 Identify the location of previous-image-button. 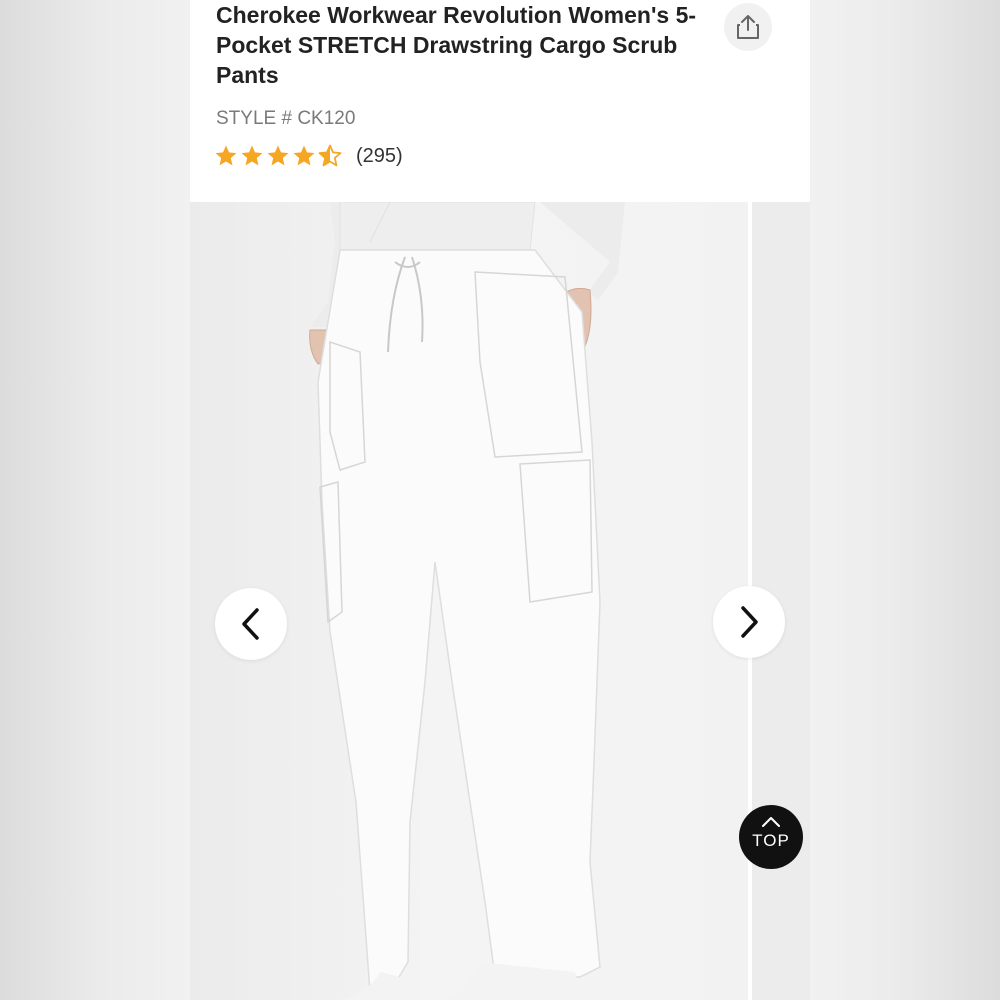
(251, 624).